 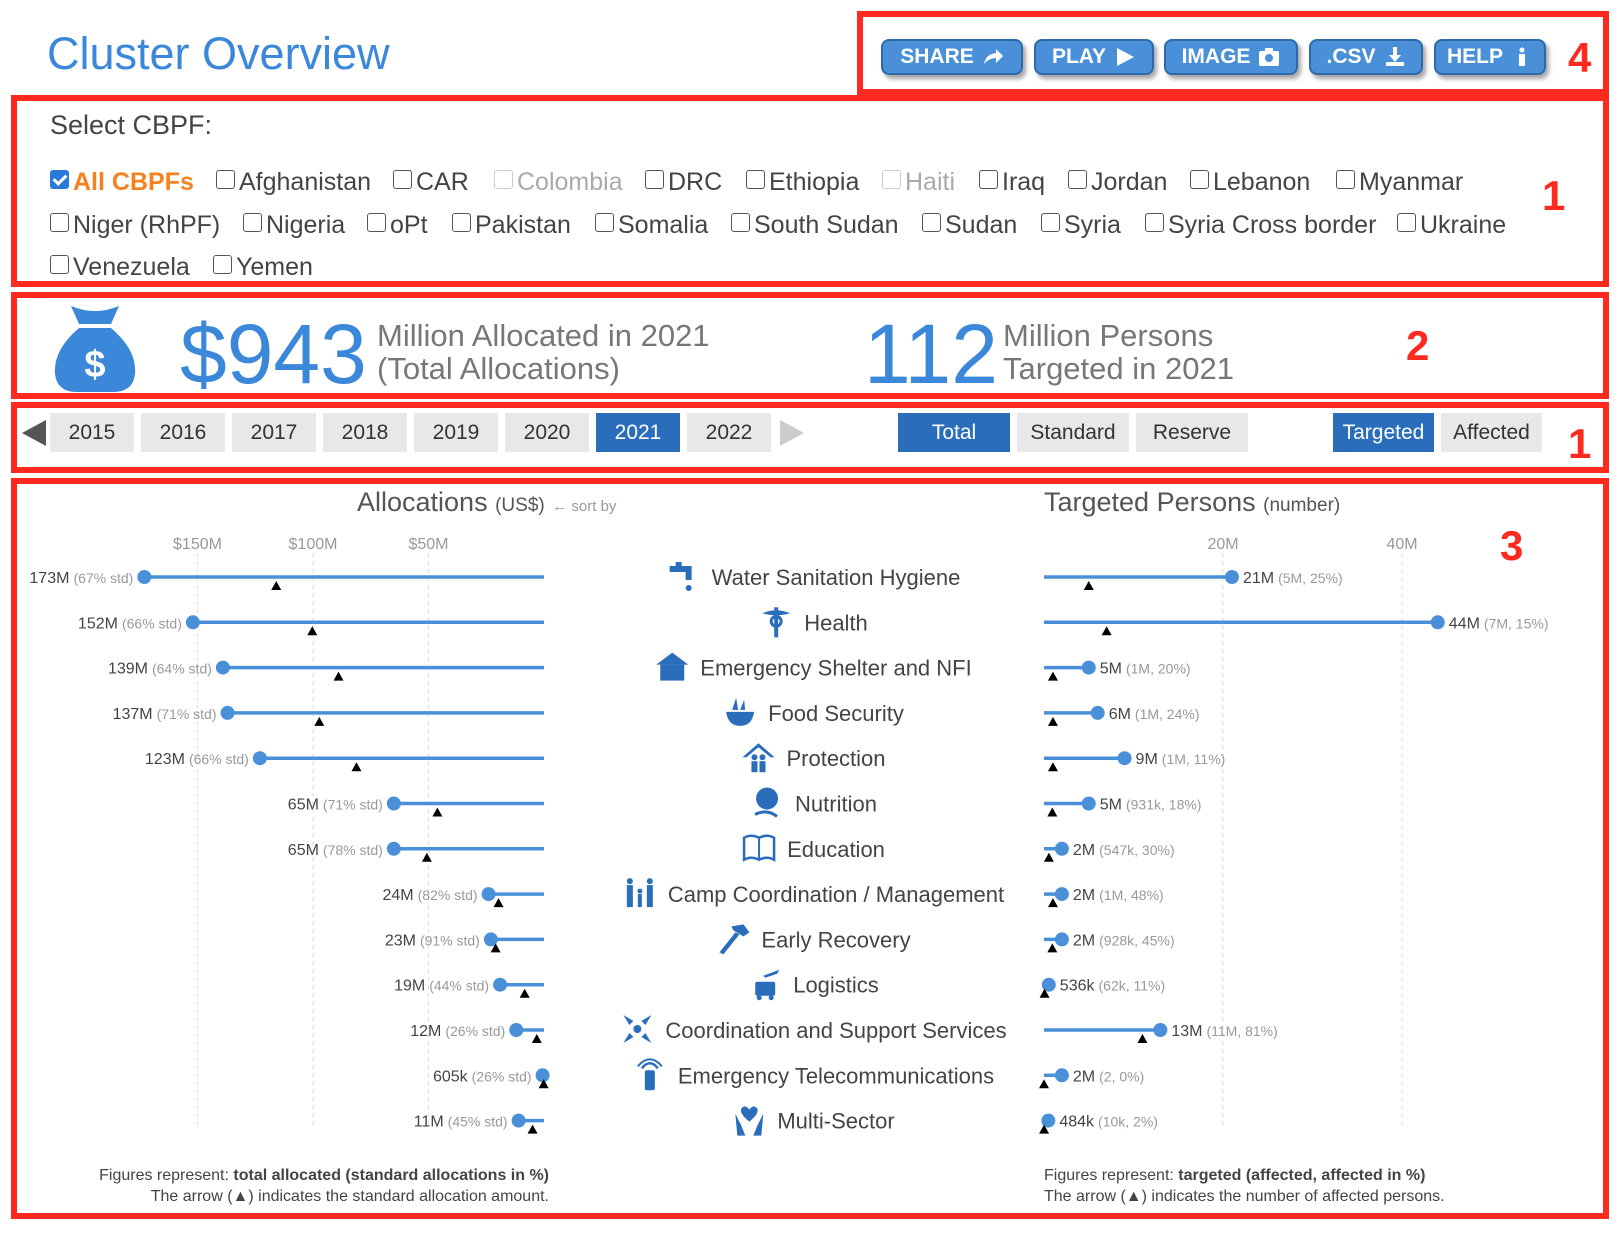 I want to click on targeted-label: 2M (2, 0%), so click(x=1108, y=1076).